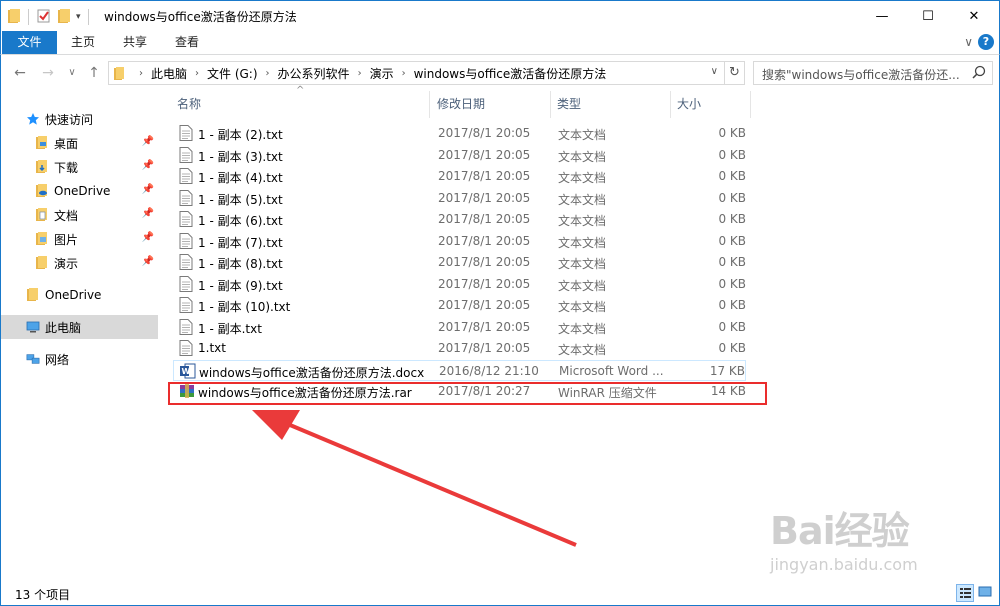 Image resolution: width=1000 pixels, height=606 pixels. I want to click on details-view-icon, so click(965, 593).